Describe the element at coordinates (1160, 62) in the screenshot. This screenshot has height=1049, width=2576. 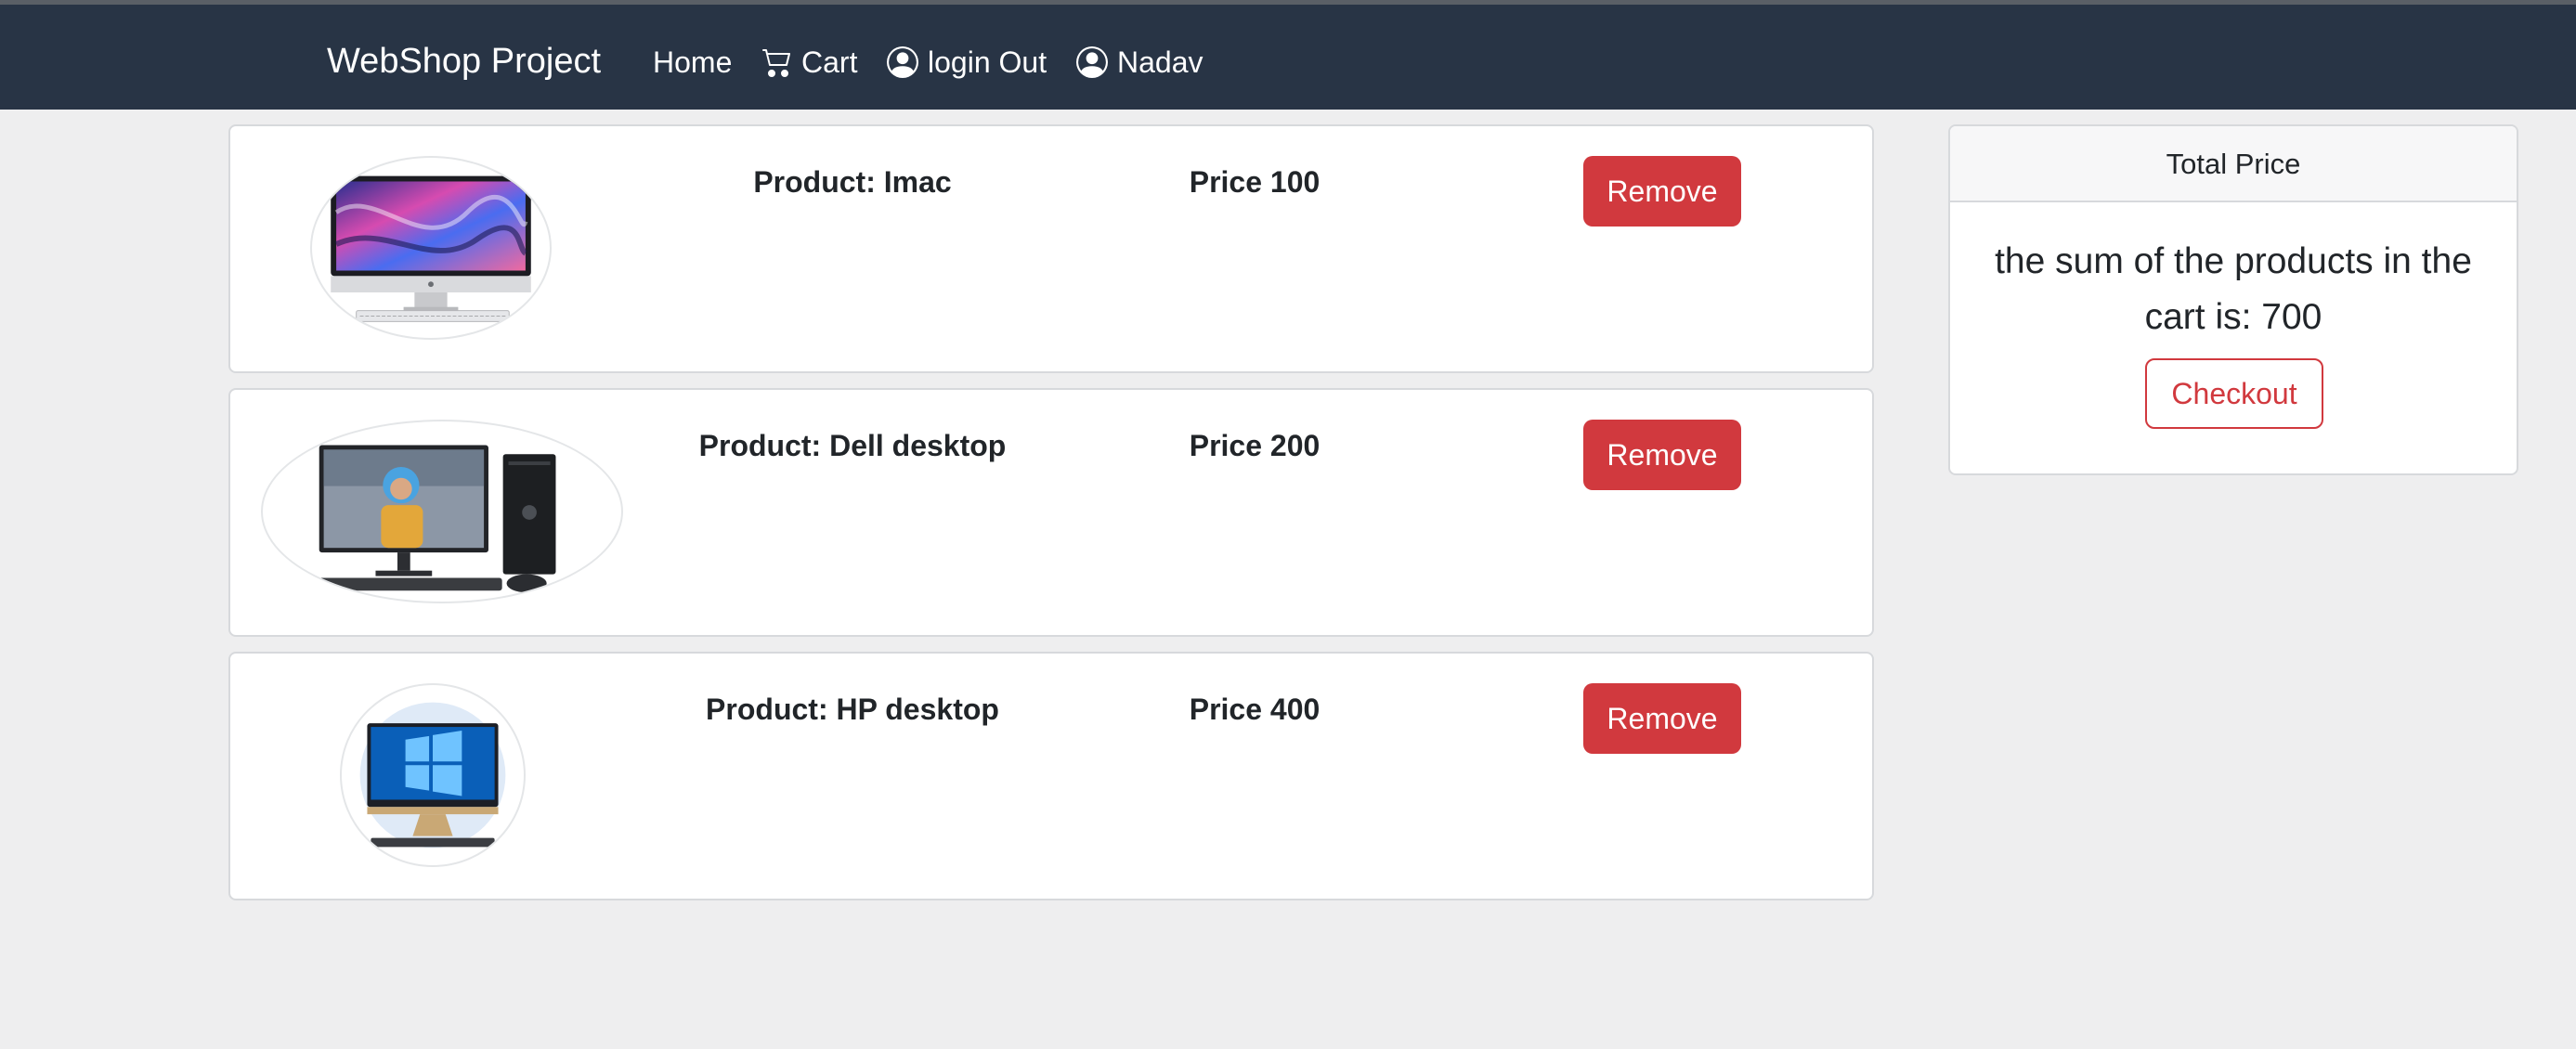
I see `nav-user-label: Nadav` at that location.